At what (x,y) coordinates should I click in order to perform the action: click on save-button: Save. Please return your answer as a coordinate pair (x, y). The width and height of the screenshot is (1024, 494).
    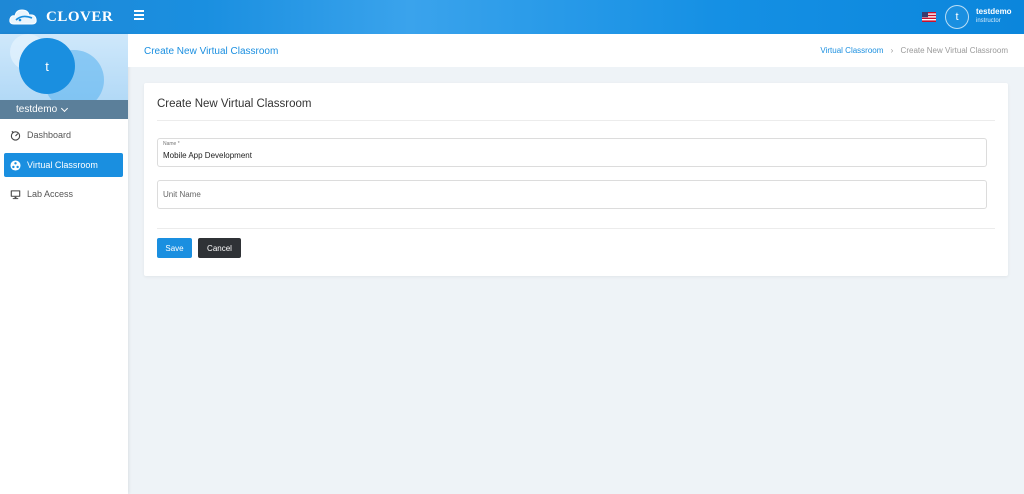
    Looking at the image, I should click on (174, 248).